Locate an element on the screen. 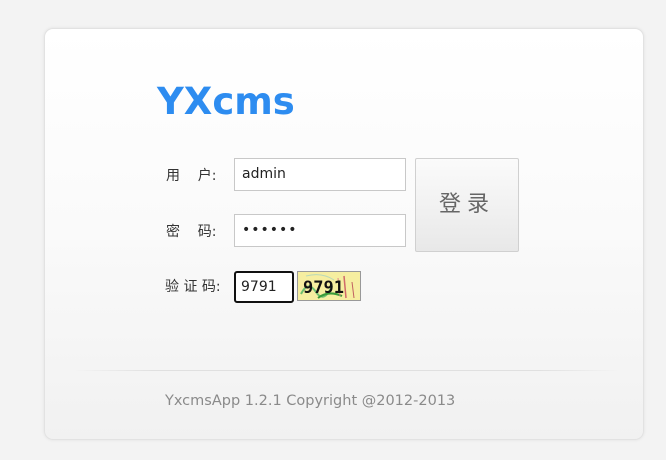 The image size is (666, 460). captcha-image: 9791 is located at coordinates (329, 286).